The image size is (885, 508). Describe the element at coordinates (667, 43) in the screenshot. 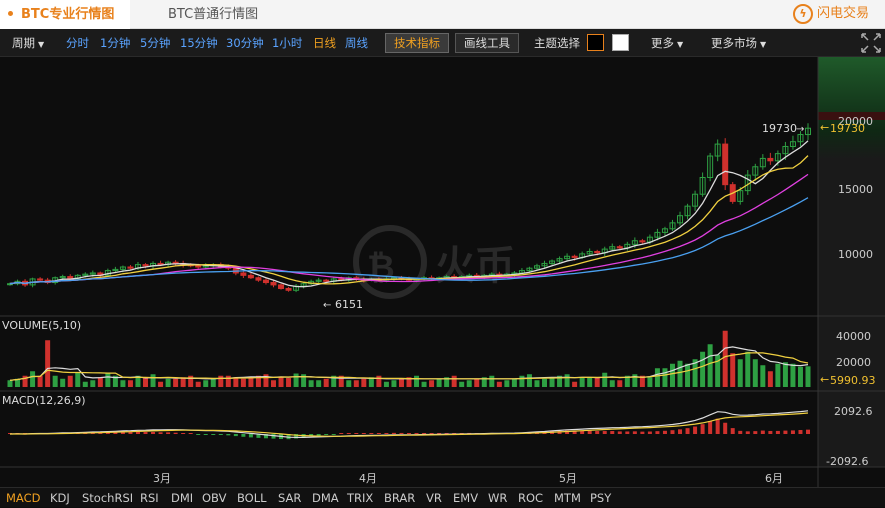

I see `more-dropdown: 更多 ▼` at that location.